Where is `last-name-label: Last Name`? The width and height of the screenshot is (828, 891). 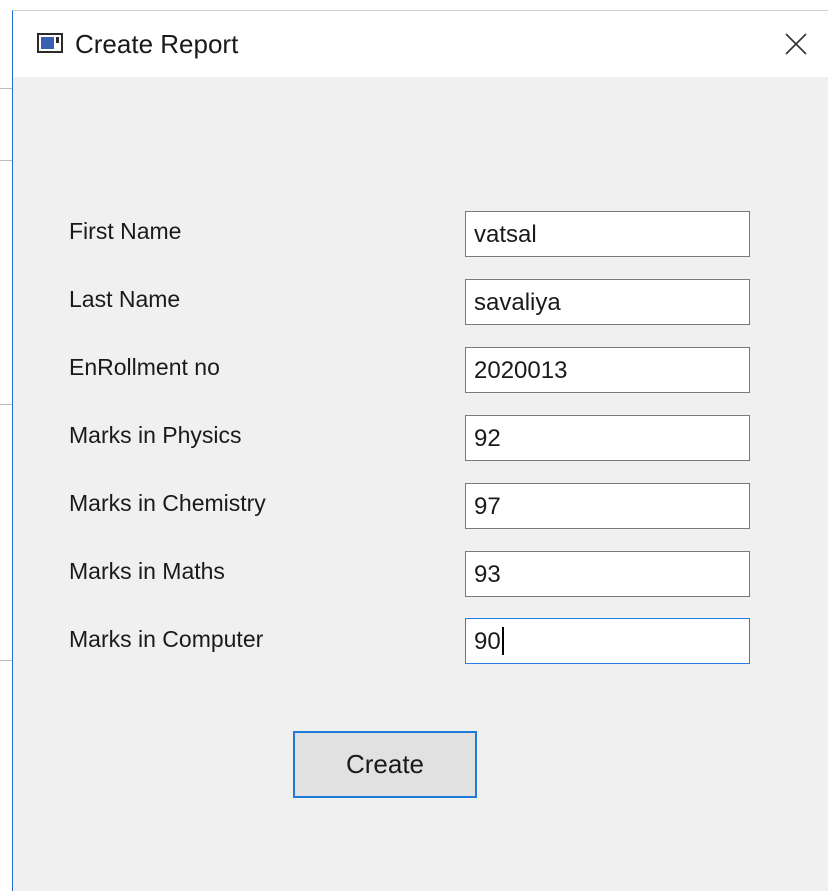 last-name-label: Last Name is located at coordinates (125, 299).